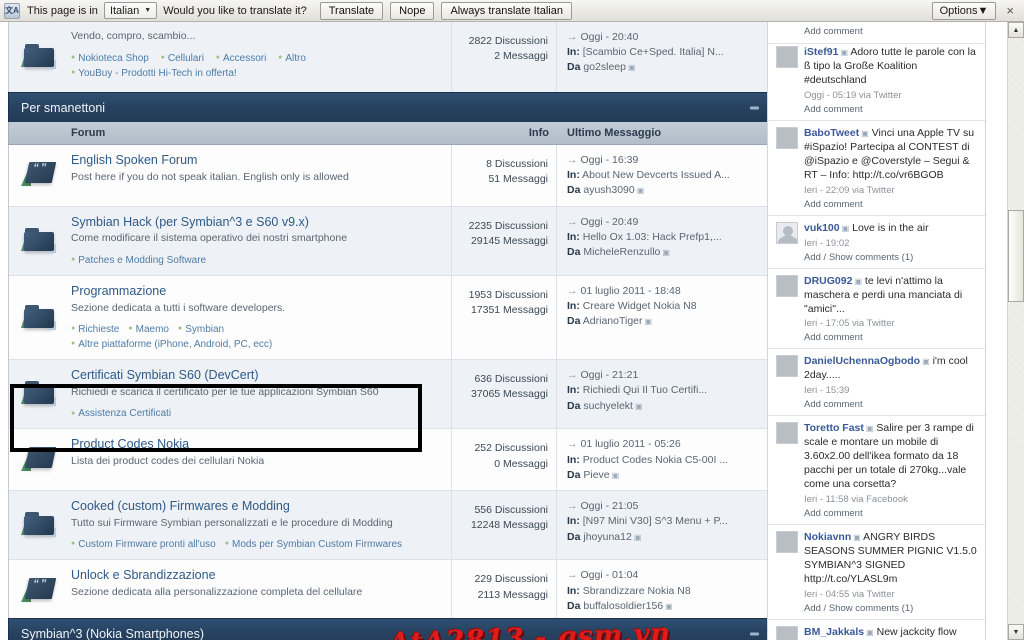 This screenshot has width=1024, height=640. Describe the element at coordinates (862, 361) in the screenshot. I see `status-update-username: DanielUchennaOgbodo` at that location.